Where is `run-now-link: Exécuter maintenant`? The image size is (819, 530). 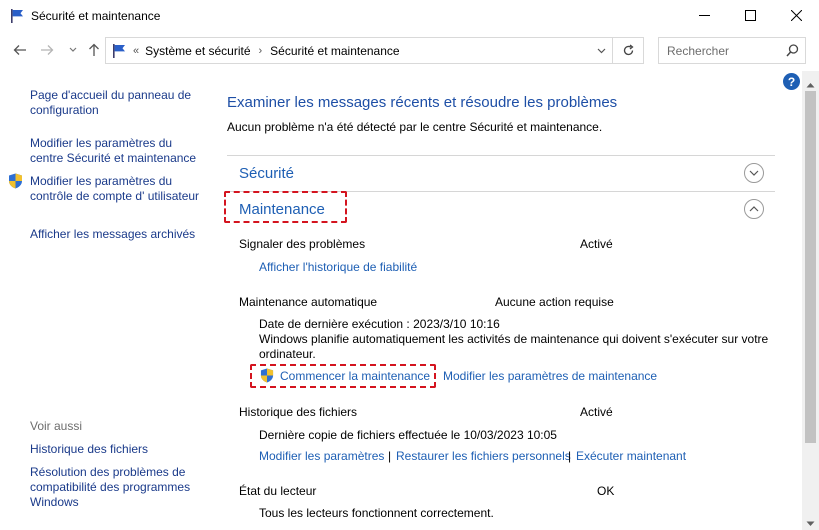 run-now-link: Exécuter maintenant is located at coordinates (631, 456).